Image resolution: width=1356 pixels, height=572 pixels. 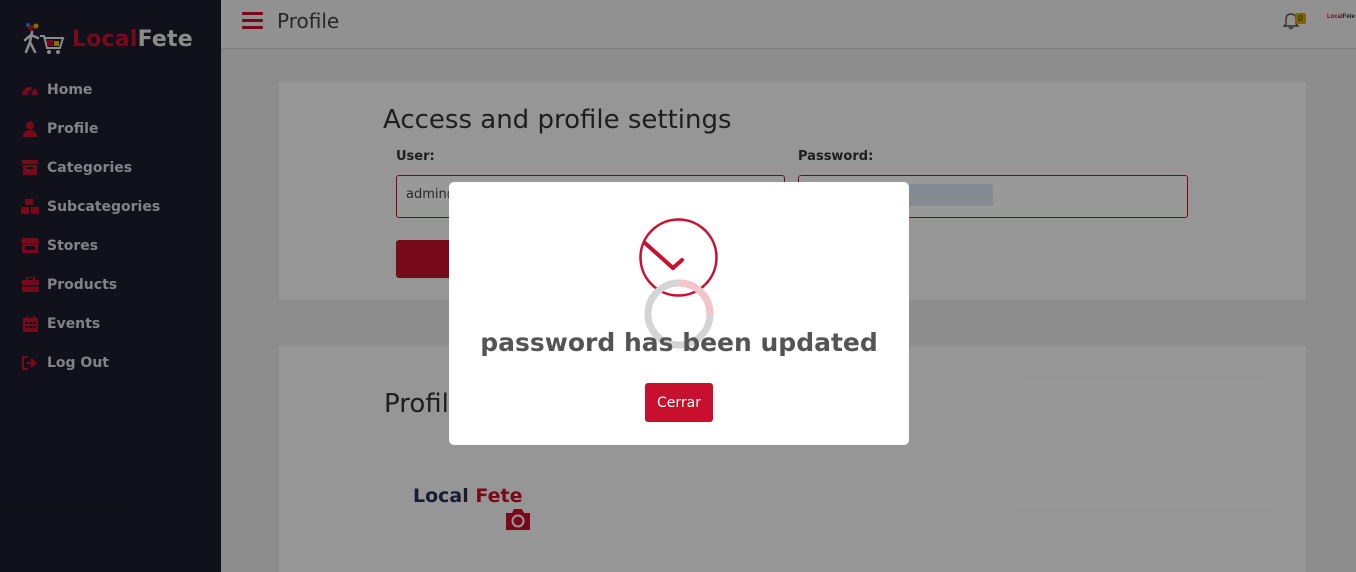 I want to click on dialog-message: password has been updated, so click(x=679, y=342).